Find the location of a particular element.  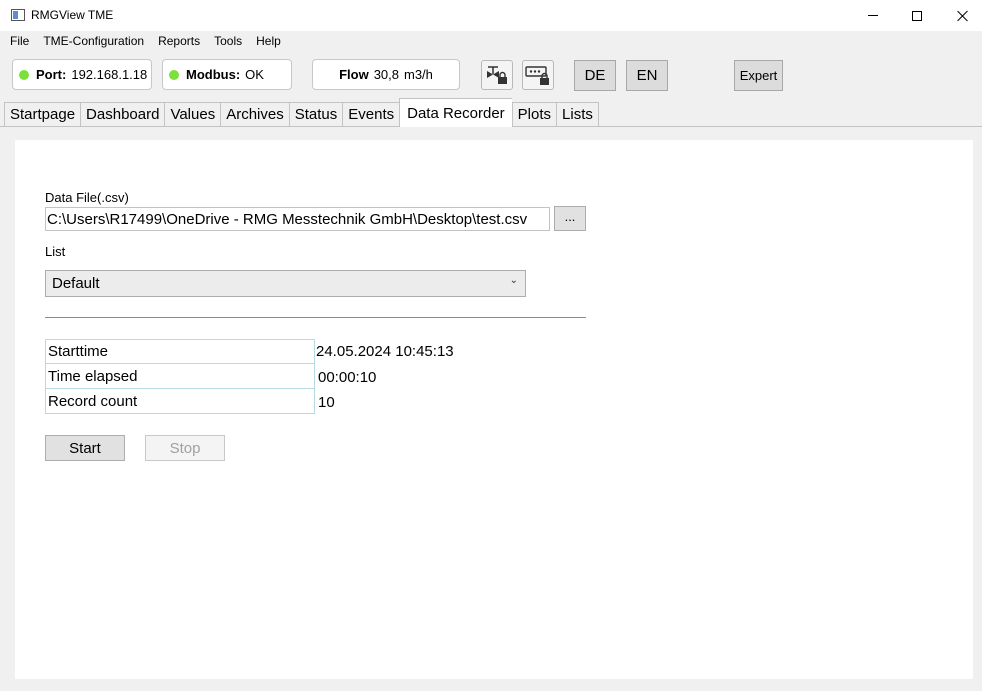

close-button is located at coordinates (961, 15).